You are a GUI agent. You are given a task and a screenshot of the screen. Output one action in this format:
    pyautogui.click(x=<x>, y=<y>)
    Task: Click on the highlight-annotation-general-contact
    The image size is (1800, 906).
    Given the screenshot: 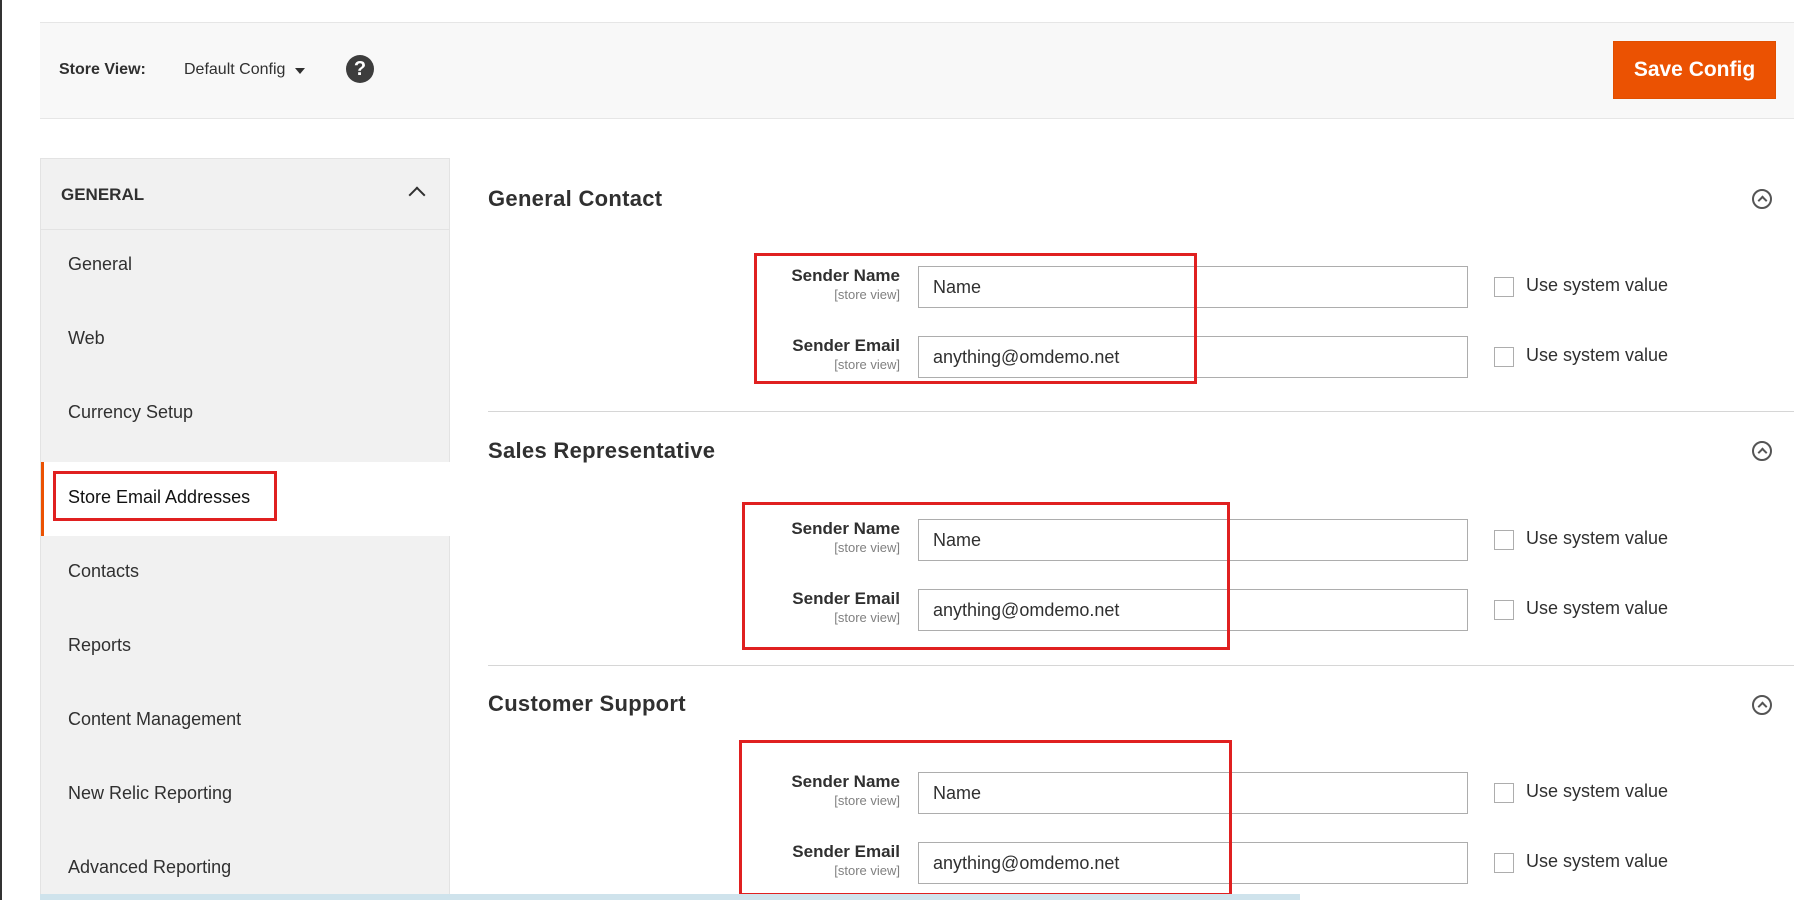 What is the action you would take?
    pyautogui.click(x=975, y=318)
    